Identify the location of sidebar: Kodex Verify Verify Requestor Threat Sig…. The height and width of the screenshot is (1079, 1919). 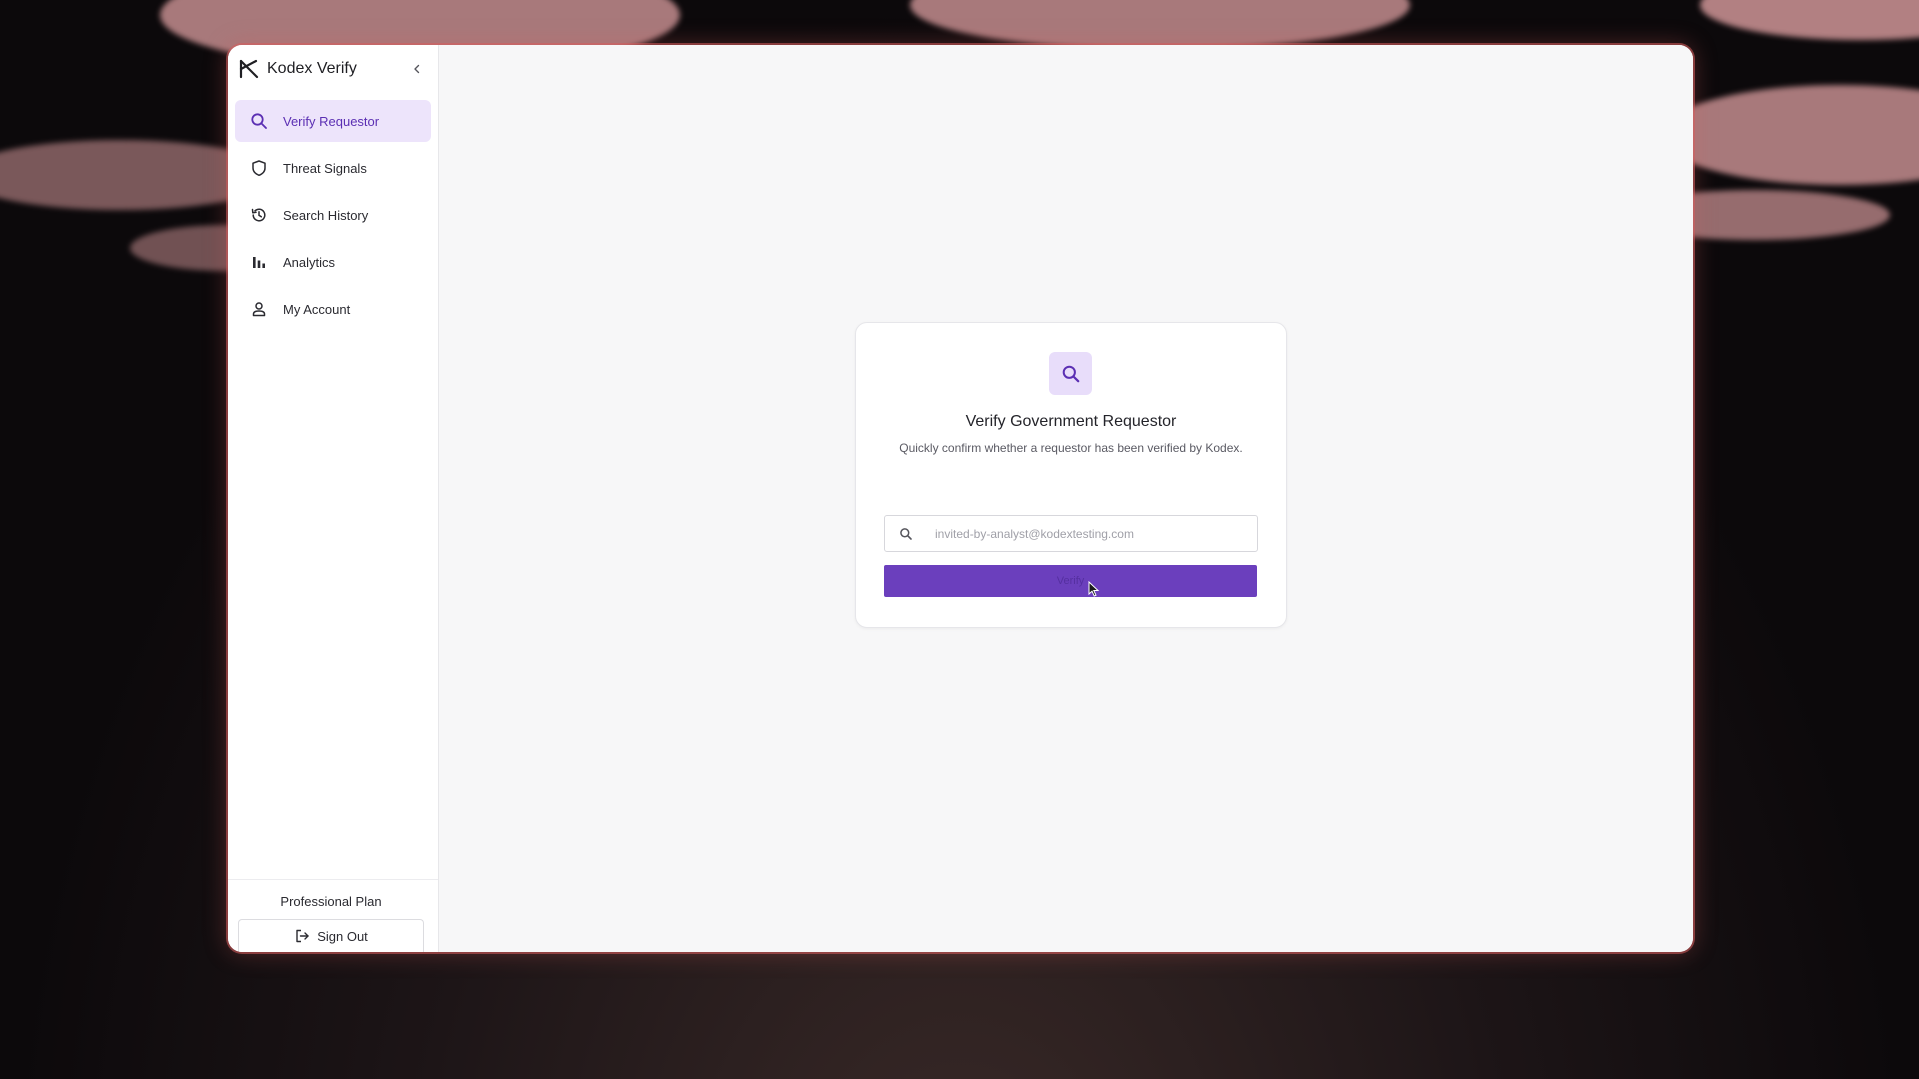
(333, 498).